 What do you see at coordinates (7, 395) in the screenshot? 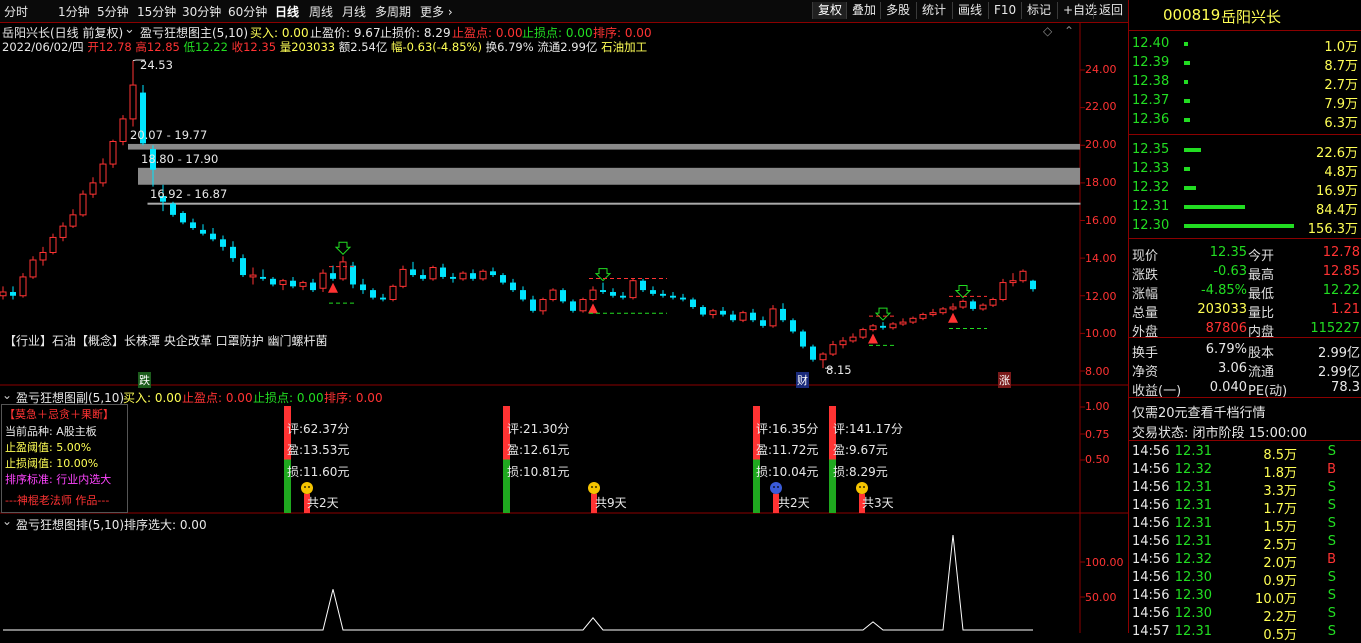
I see `sub1-dropdown-icon: ⌄` at bounding box center [7, 395].